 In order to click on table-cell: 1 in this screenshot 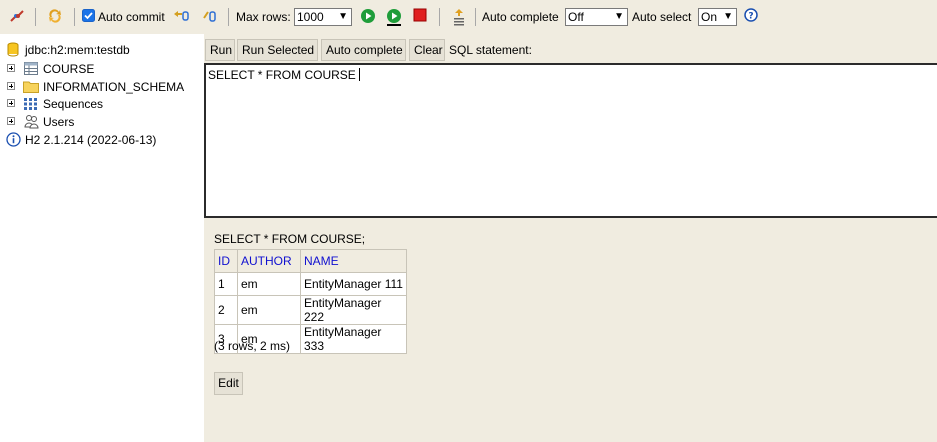, I will do `click(226, 284)`.